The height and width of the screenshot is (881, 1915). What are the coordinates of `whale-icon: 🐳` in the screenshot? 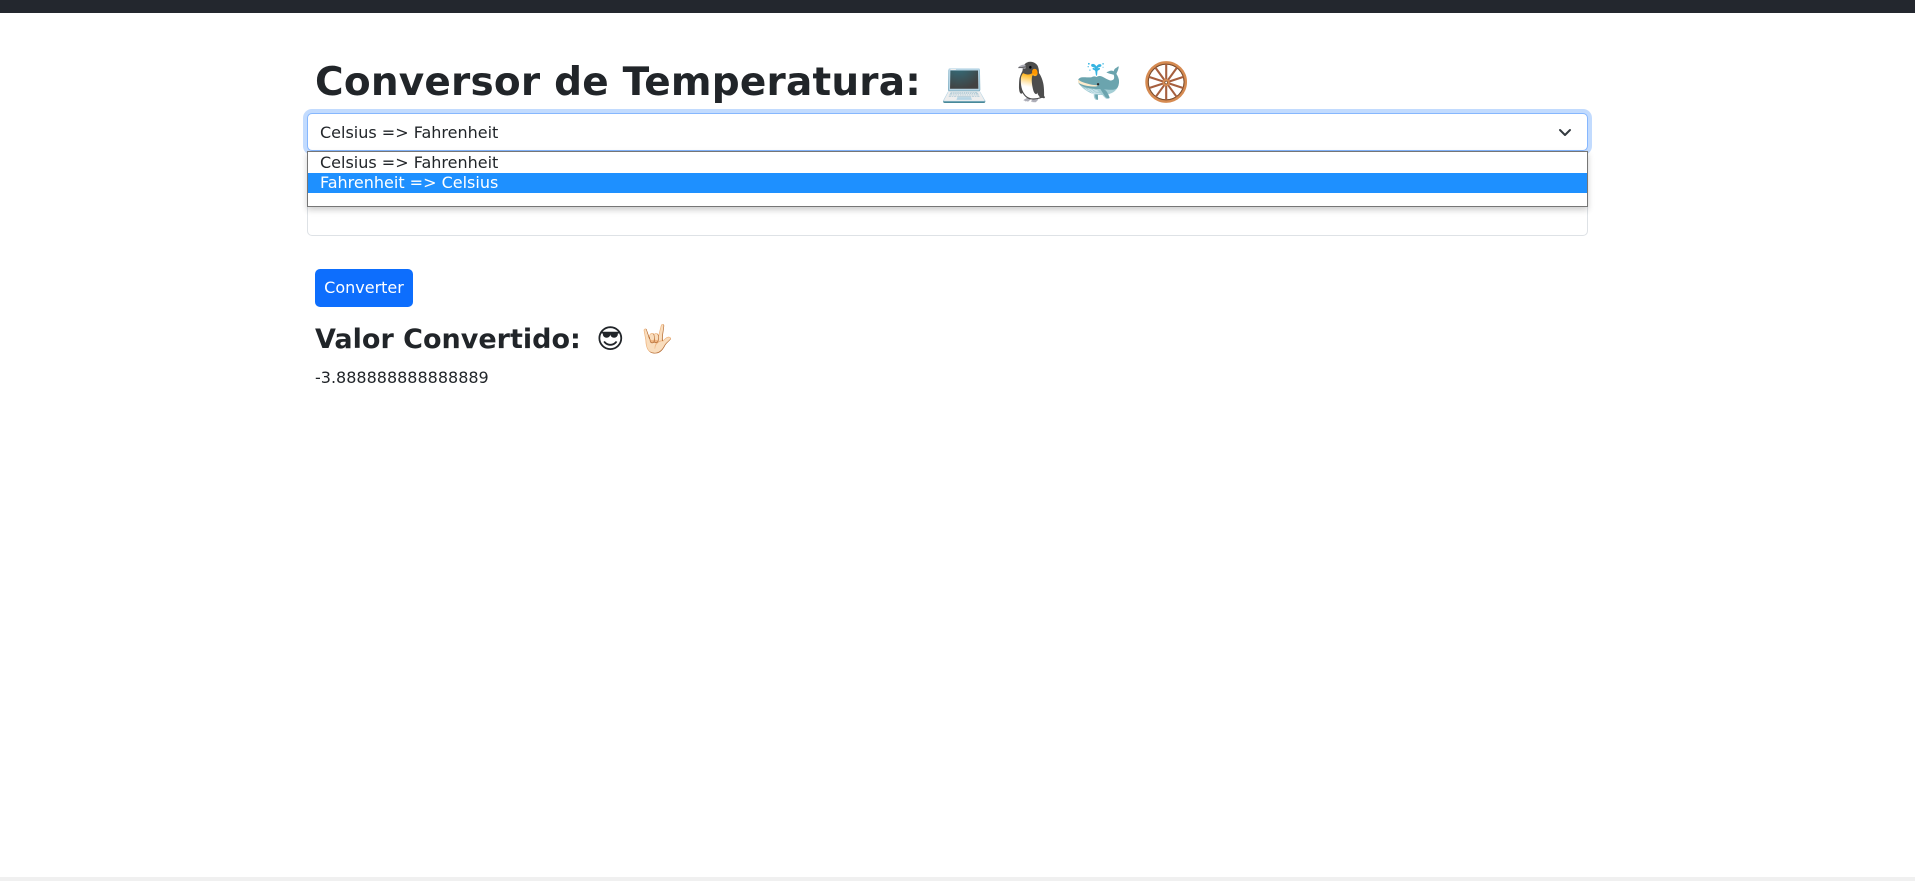 It's located at (1099, 82).